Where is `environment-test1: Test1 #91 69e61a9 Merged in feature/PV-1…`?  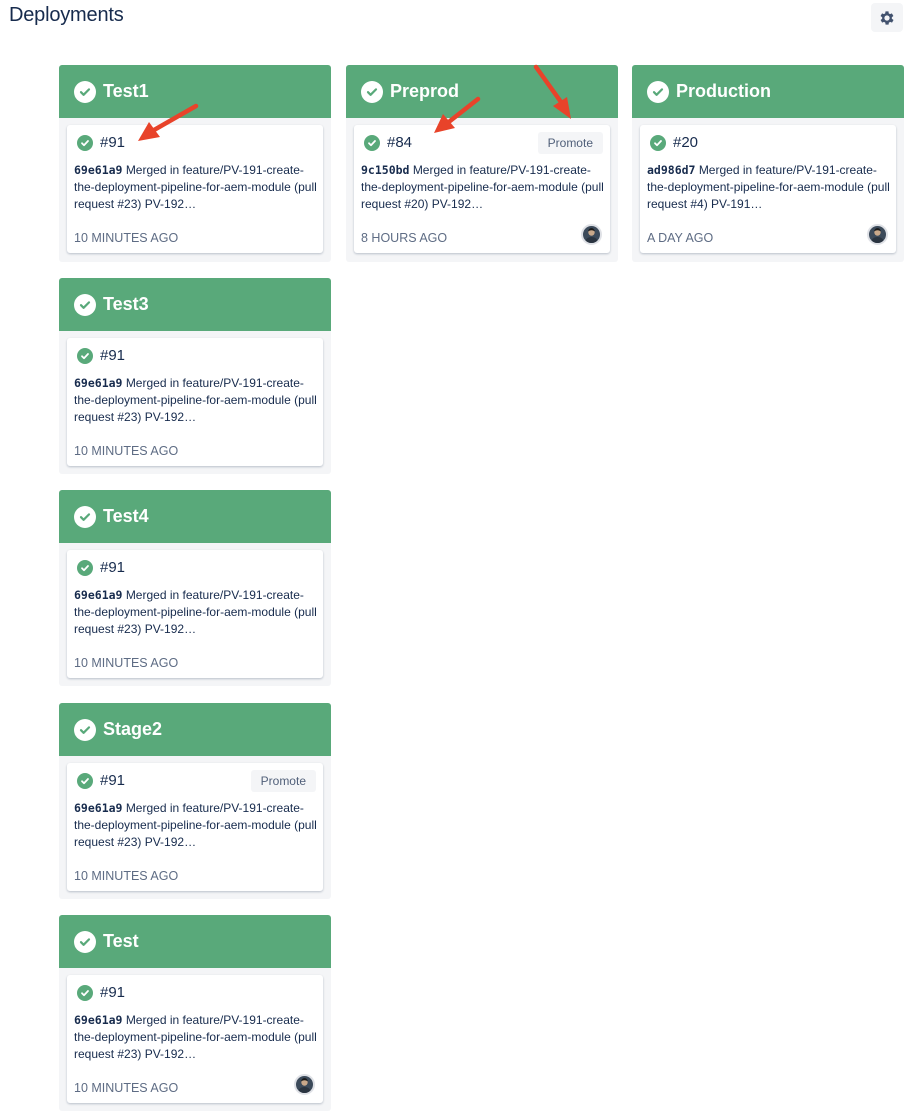
environment-test1: Test1 #91 69e61a9 Merged in feature/PV-1… is located at coordinates (195, 163).